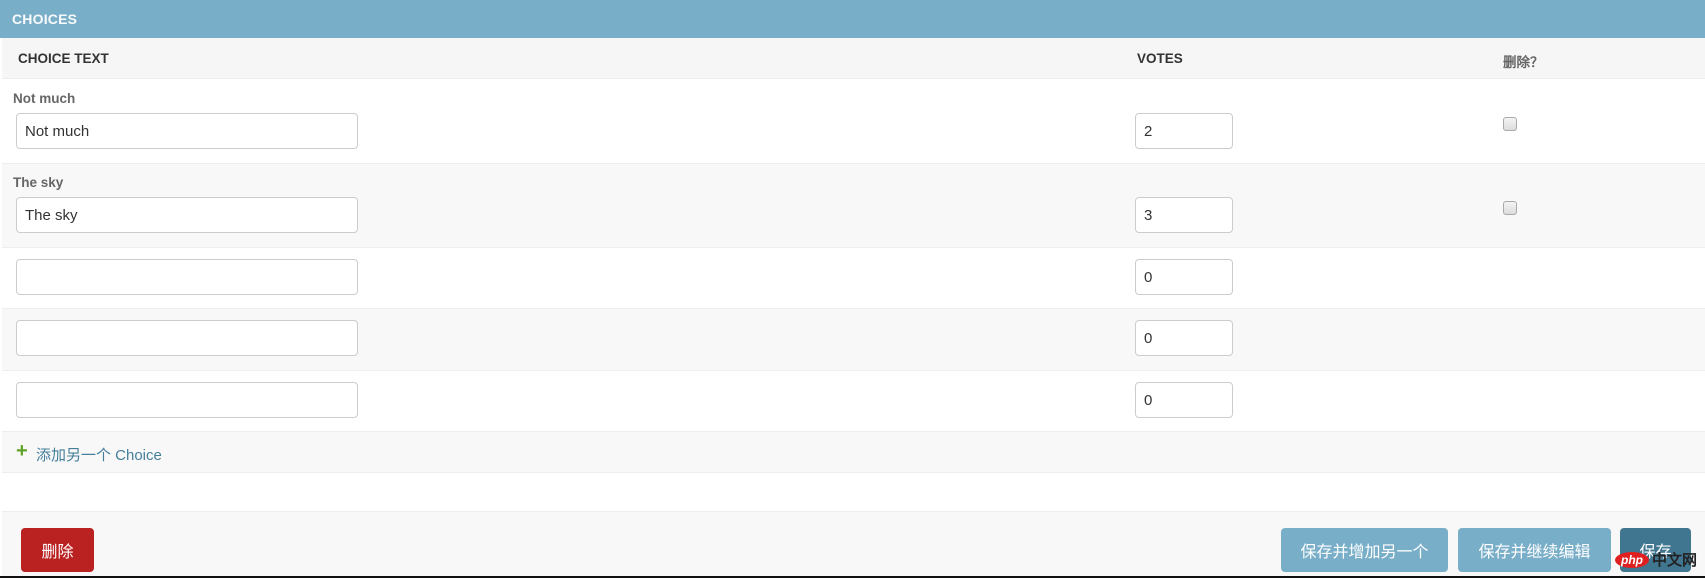 The width and height of the screenshot is (1705, 578). I want to click on column-header-choice-text: CHOICE TEXT, so click(63, 58).